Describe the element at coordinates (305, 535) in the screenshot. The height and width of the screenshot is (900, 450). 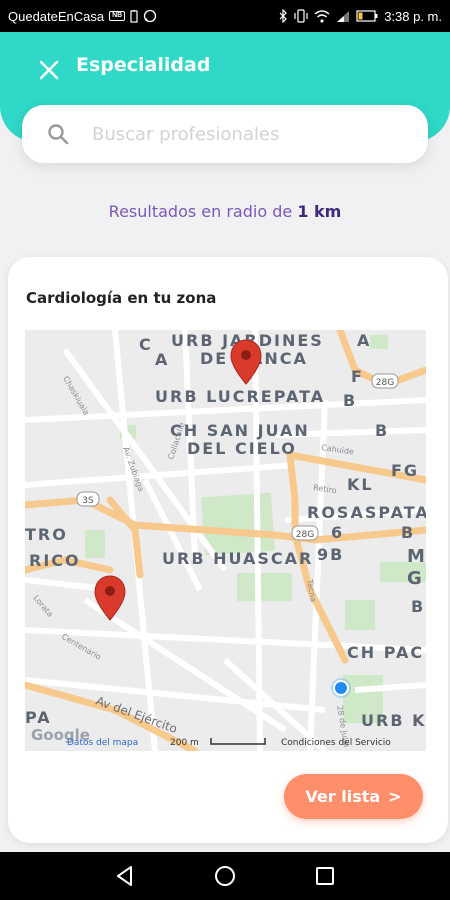
I see `road-shield-28g-b: 28G` at that location.